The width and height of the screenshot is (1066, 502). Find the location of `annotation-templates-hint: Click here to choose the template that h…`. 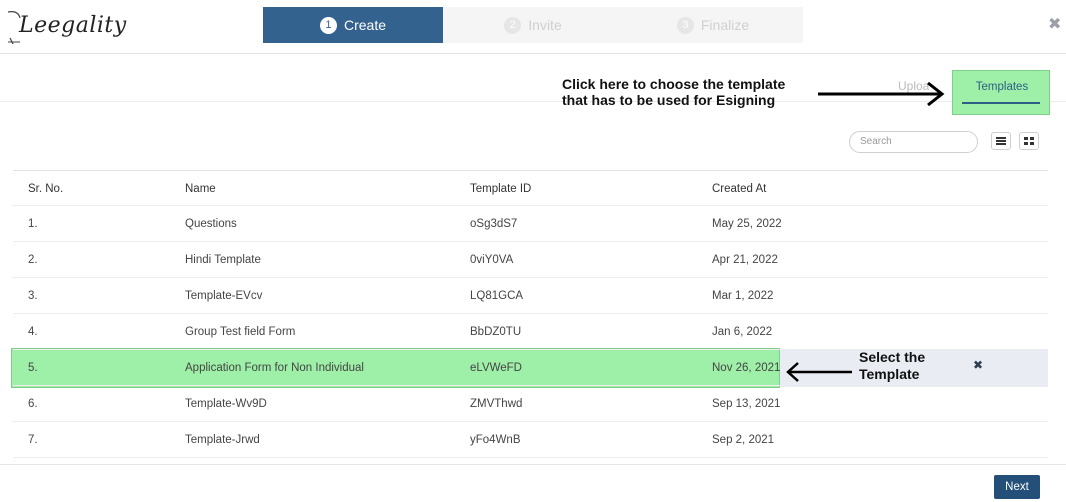

annotation-templates-hint: Click here to choose the template that h… is located at coordinates (674, 92).